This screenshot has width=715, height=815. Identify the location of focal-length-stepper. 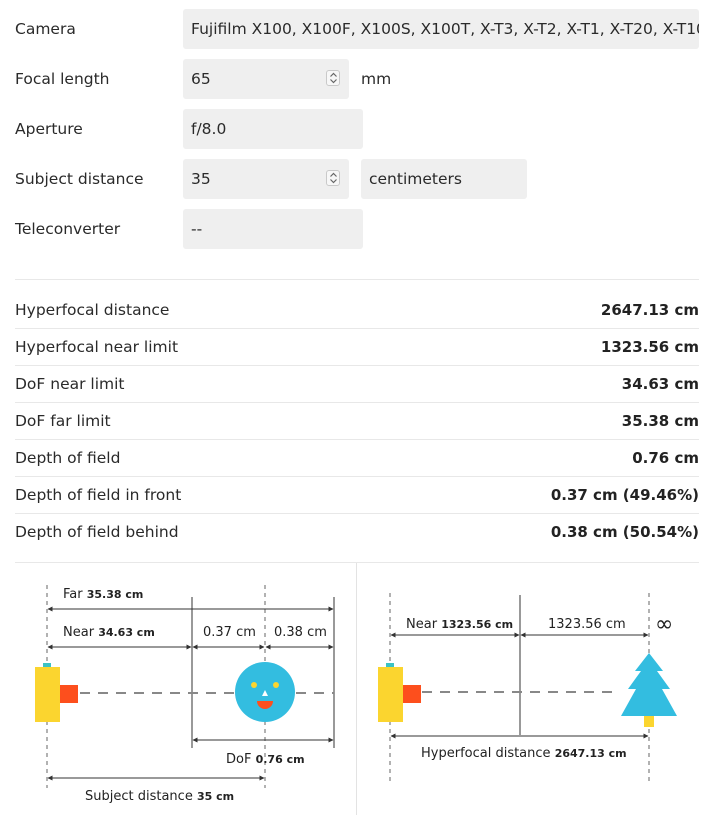
(333, 78).